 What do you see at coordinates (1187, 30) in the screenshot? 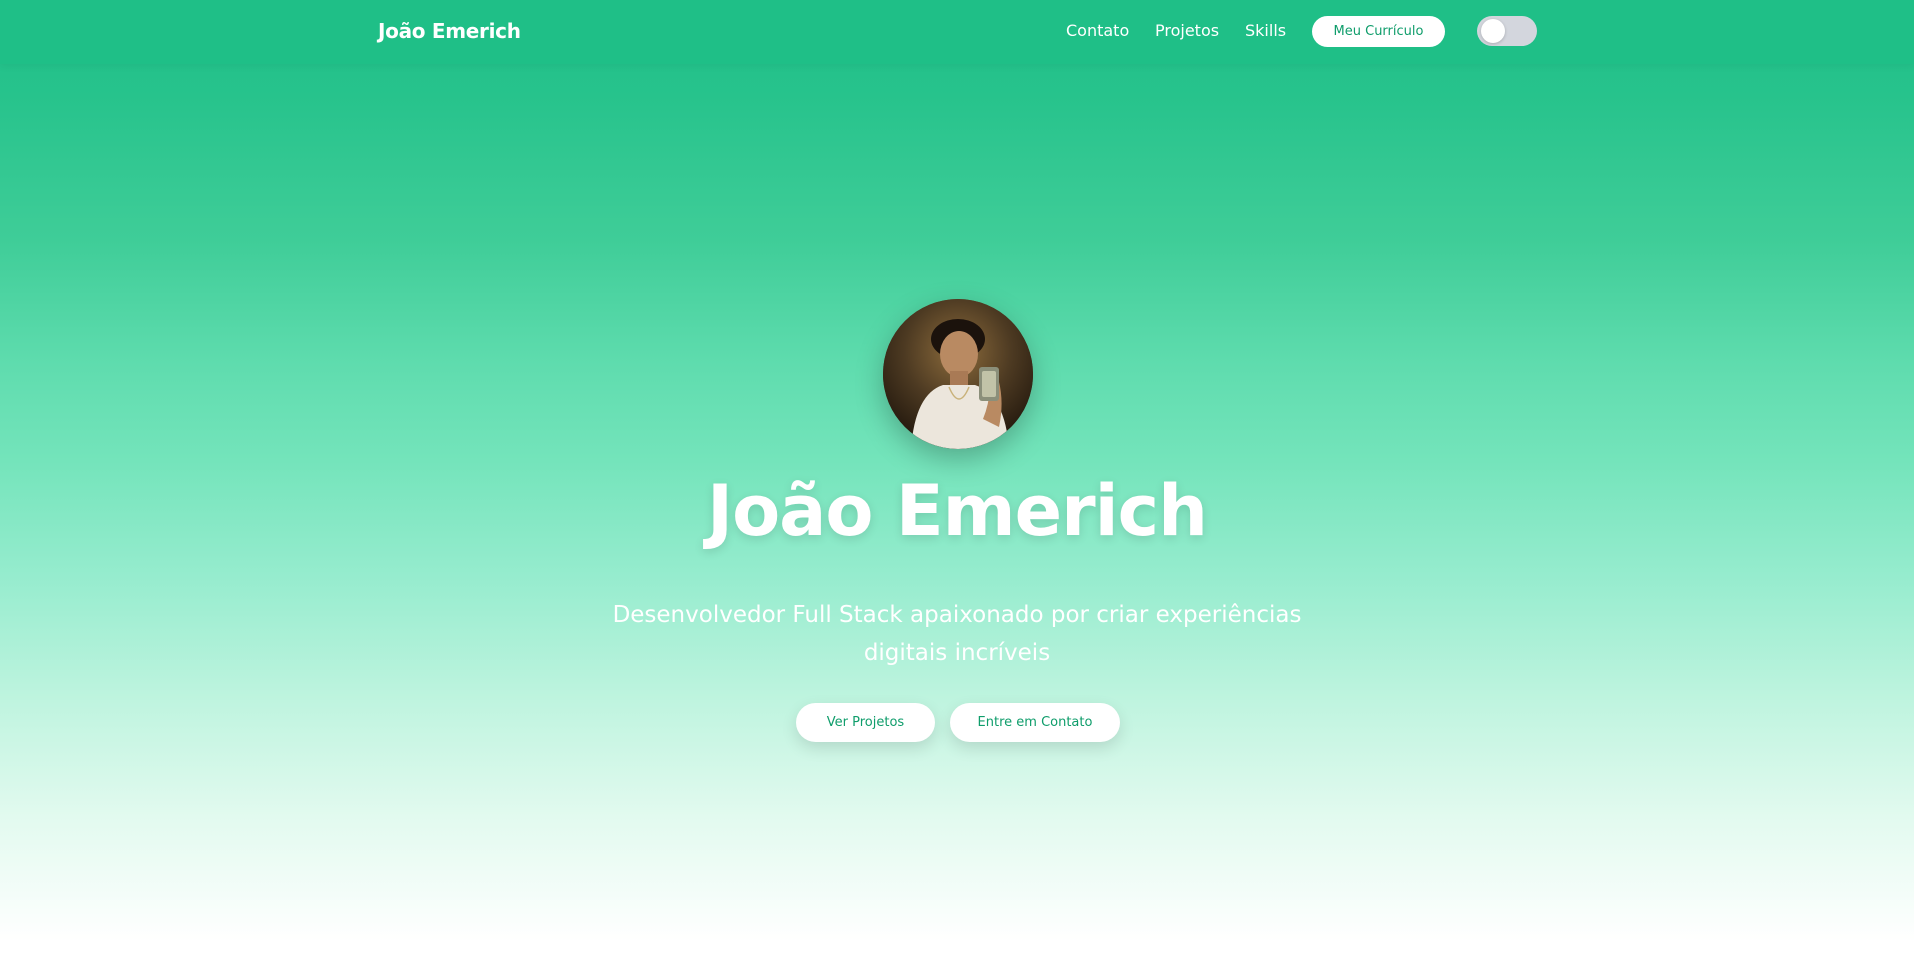
I see `nav-link-projetos: Projetos` at bounding box center [1187, 30].